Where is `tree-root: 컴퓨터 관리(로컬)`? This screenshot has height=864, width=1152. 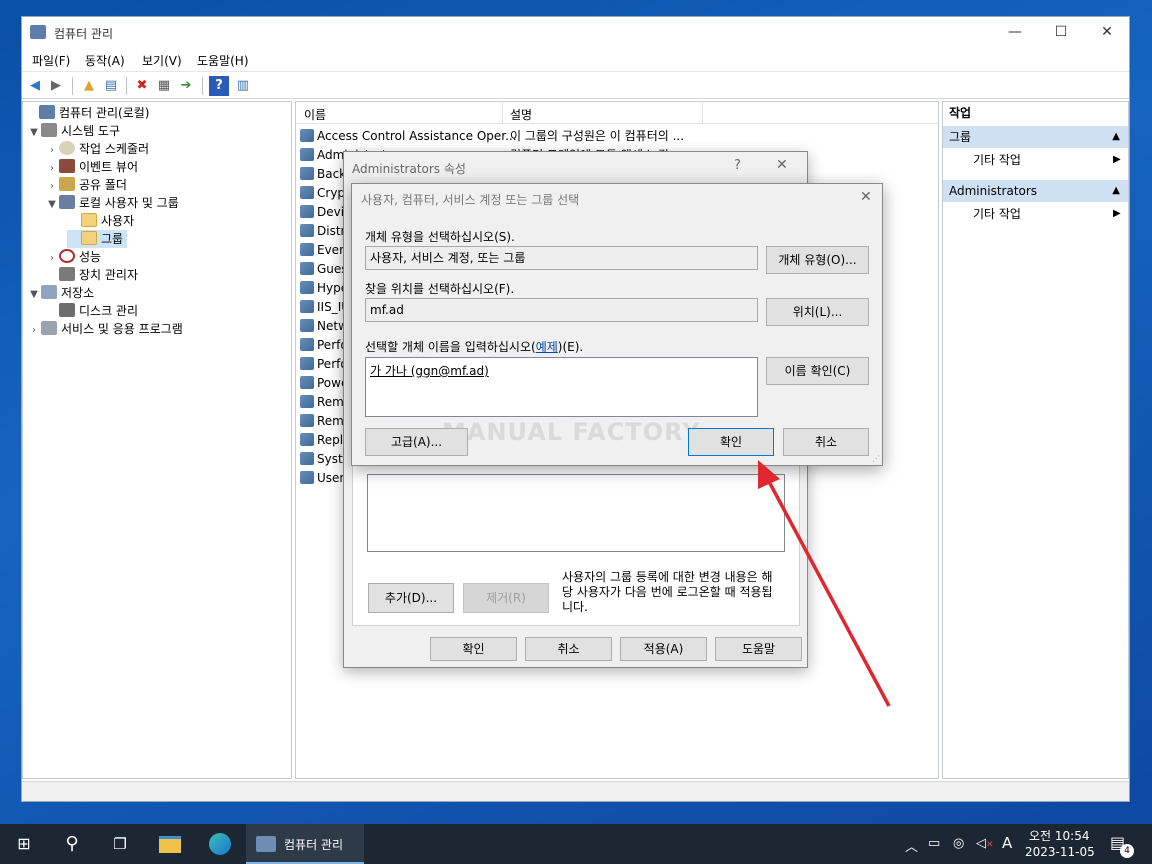 tree-root: 컴퓨터 관리(로컬) is located at coordinates (87, 113).